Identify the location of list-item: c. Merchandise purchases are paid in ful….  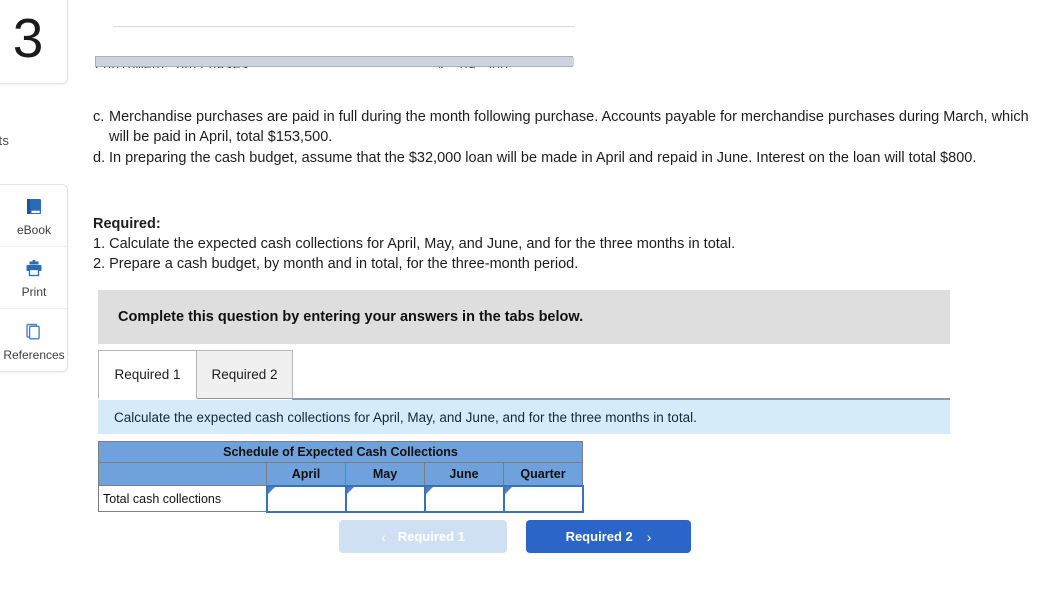
(563, 127).